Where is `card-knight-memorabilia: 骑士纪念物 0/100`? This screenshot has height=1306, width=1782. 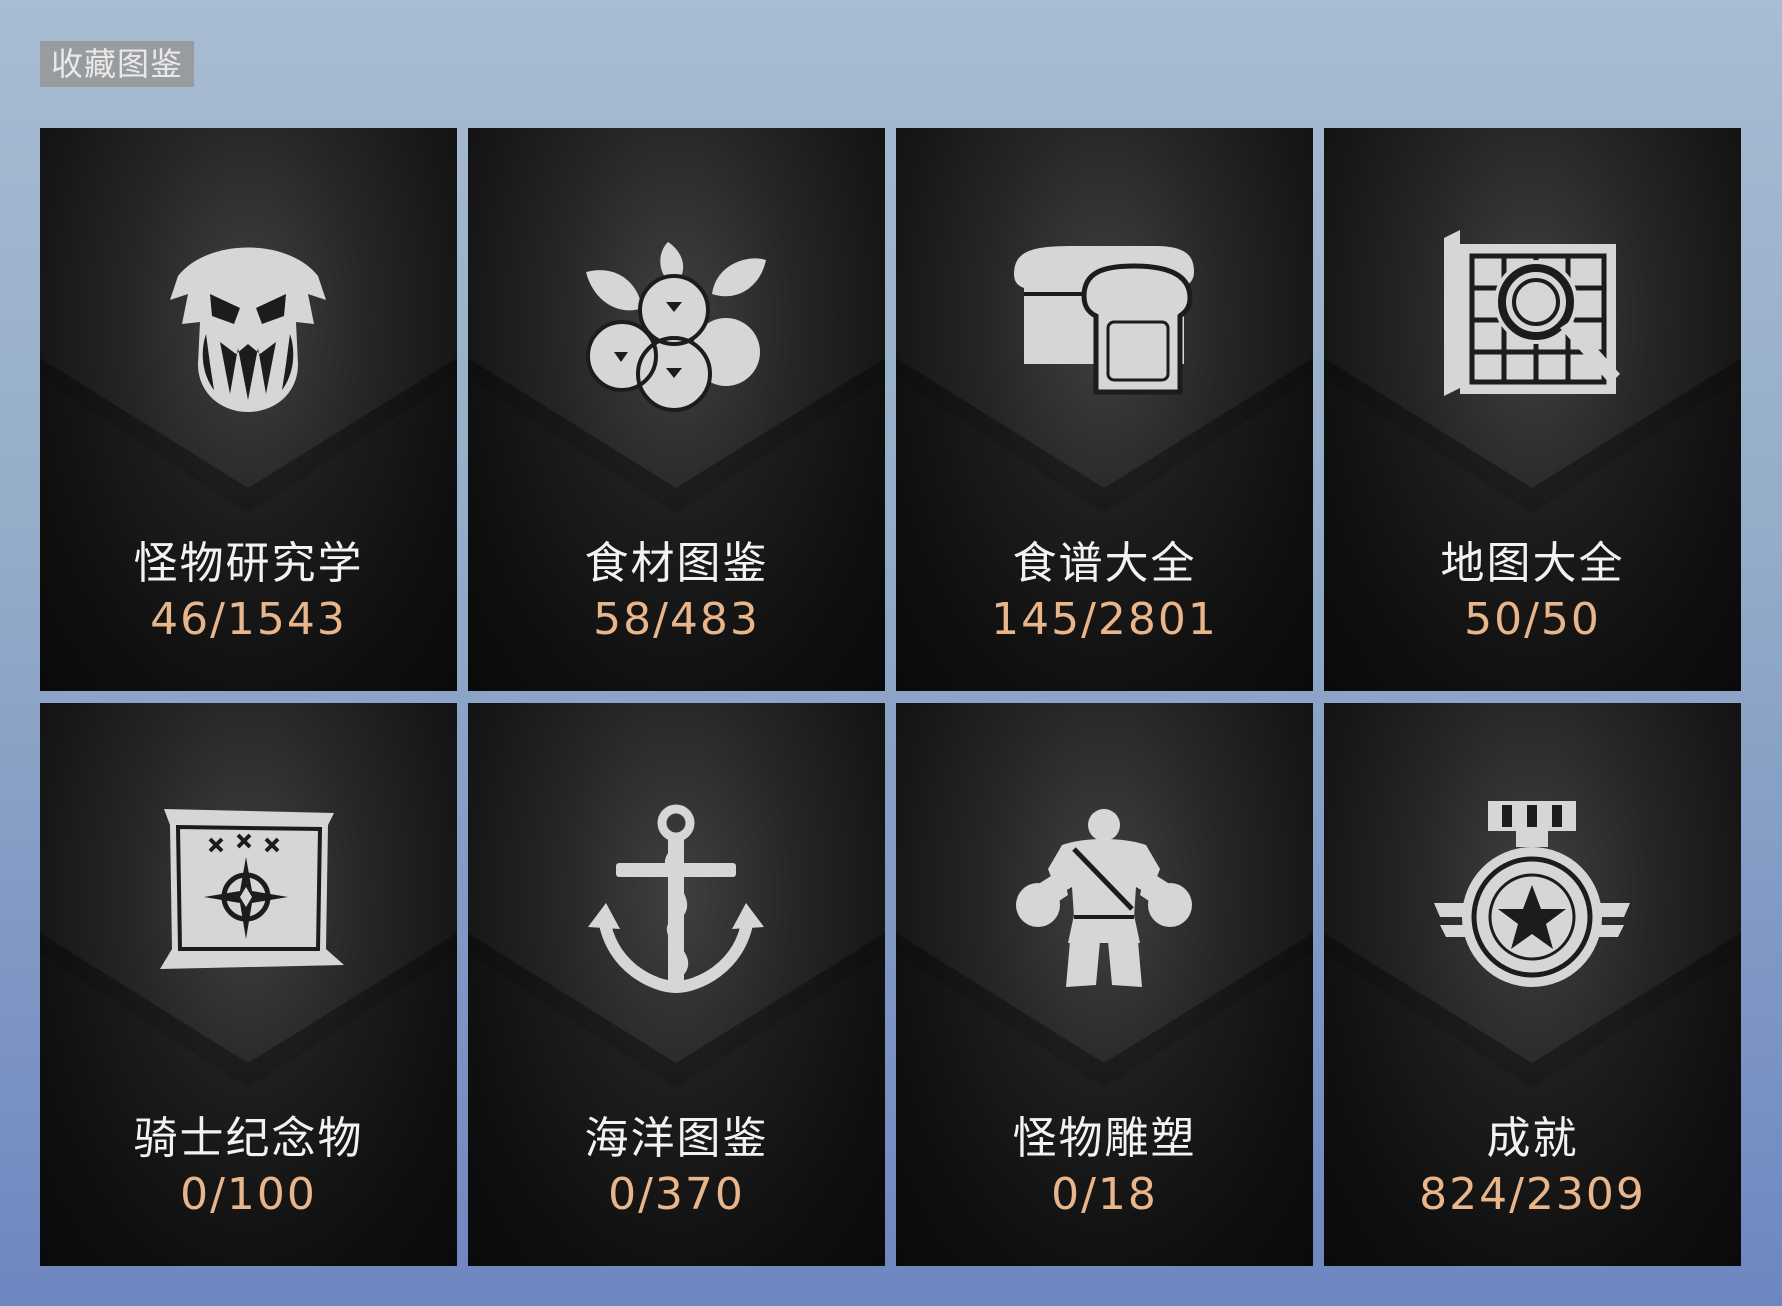
card-knight-memorabilia: 骑士纪念物 0/100 is located at coordinates (248, 984).